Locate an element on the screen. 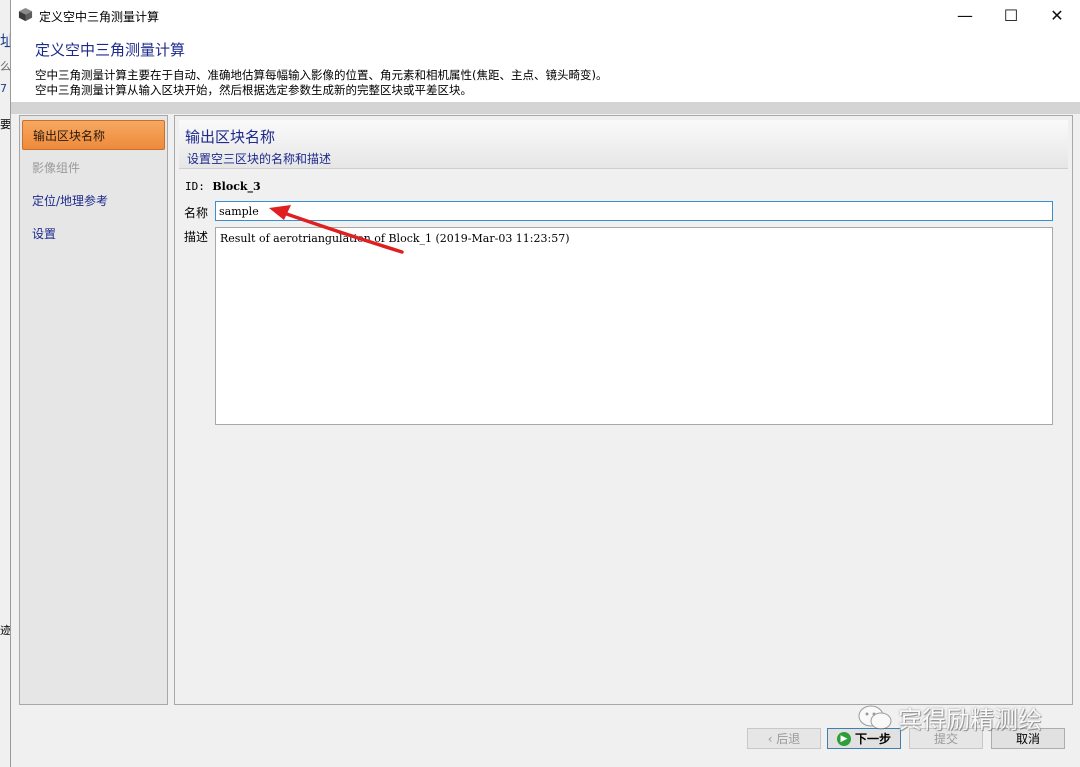 This screenshot has height=767, width=1080. arrow-right-circle-icon: ▶ is located at coordinates (843, 738).